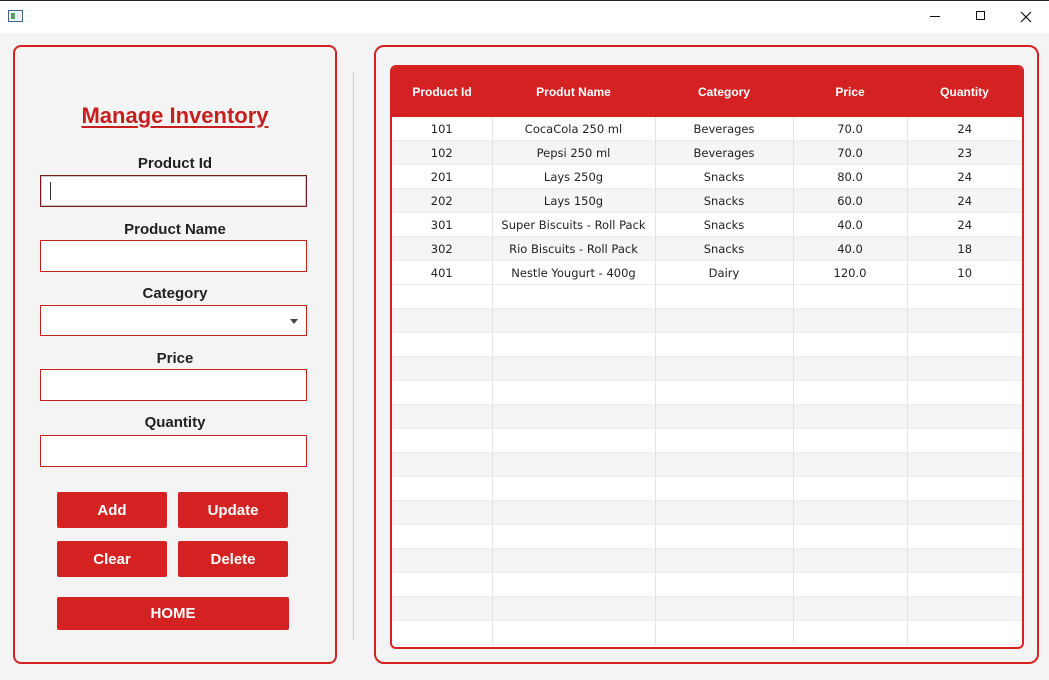  What do you see at coordinates (175, 358) in the screenshot?
I see `price-label: Price` at bounding box center [175, 358].